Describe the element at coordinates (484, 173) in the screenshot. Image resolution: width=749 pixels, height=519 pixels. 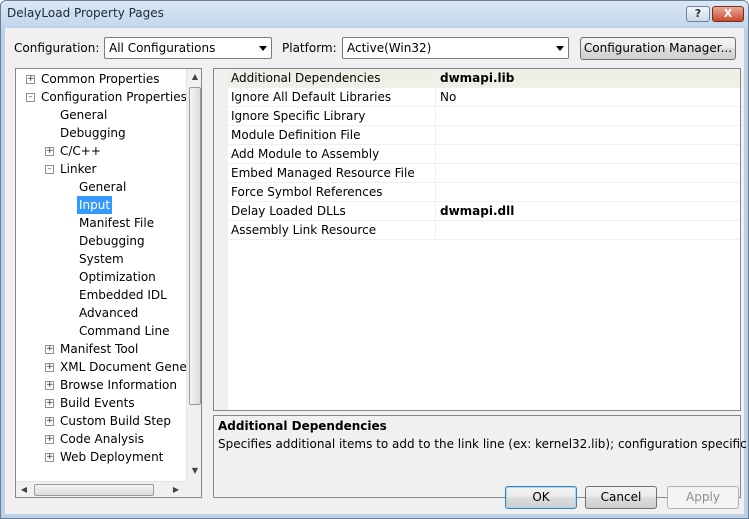
I see `property-row: Embed Managed Resource File` at that location.